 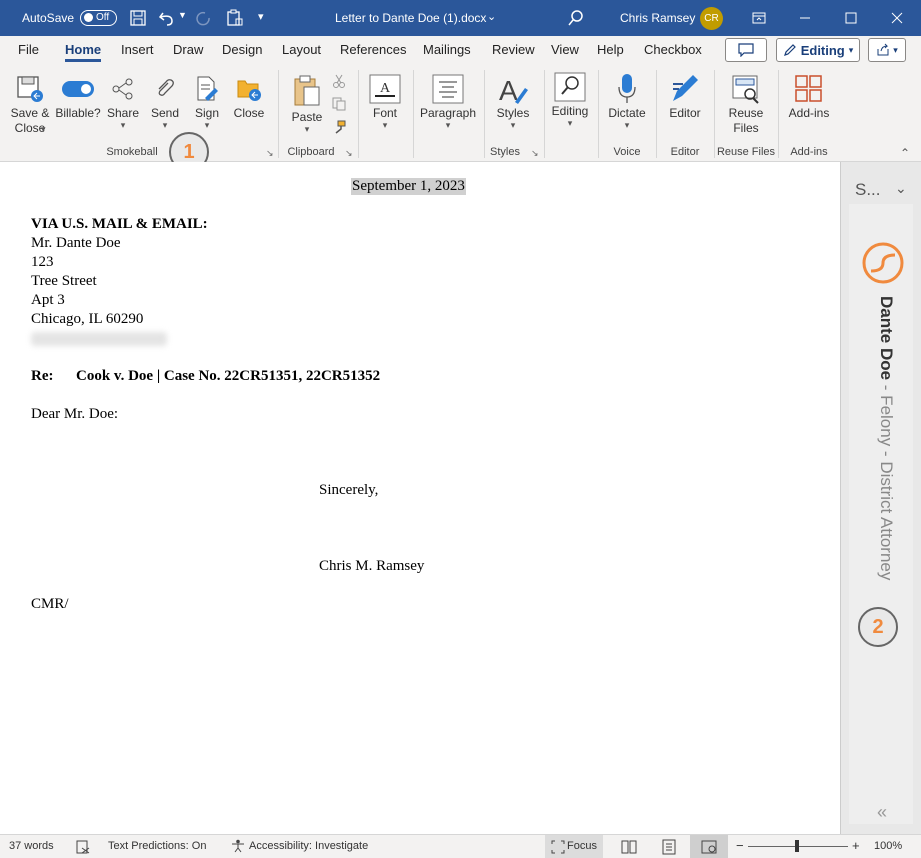 What do you see at coordinates (83, 847) in the screenshot?
I see `proofing-icon` at bounding box center [83, 847].